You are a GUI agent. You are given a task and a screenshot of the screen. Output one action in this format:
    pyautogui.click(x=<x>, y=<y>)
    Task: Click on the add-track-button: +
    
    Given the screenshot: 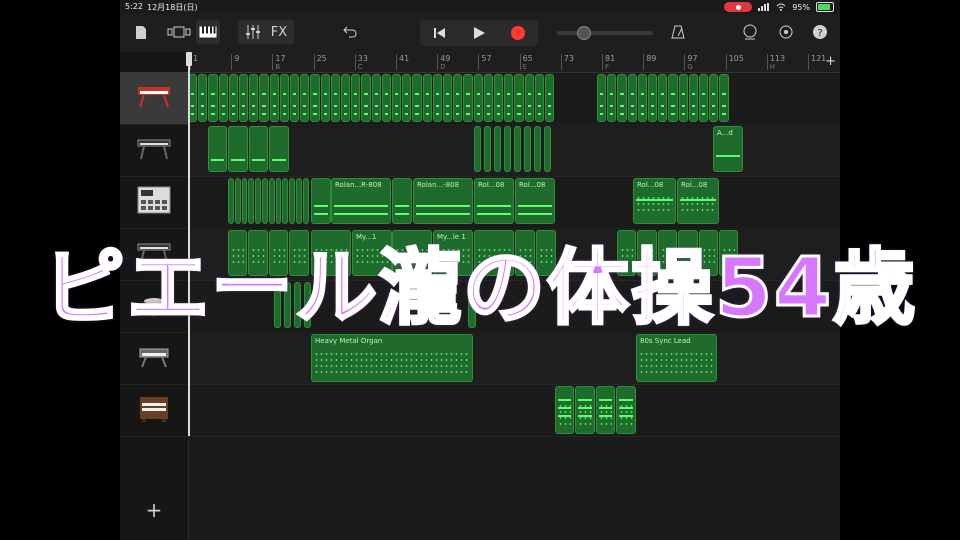 What is the action you would take?
    pyautogui.click(x=154, y=510)
    